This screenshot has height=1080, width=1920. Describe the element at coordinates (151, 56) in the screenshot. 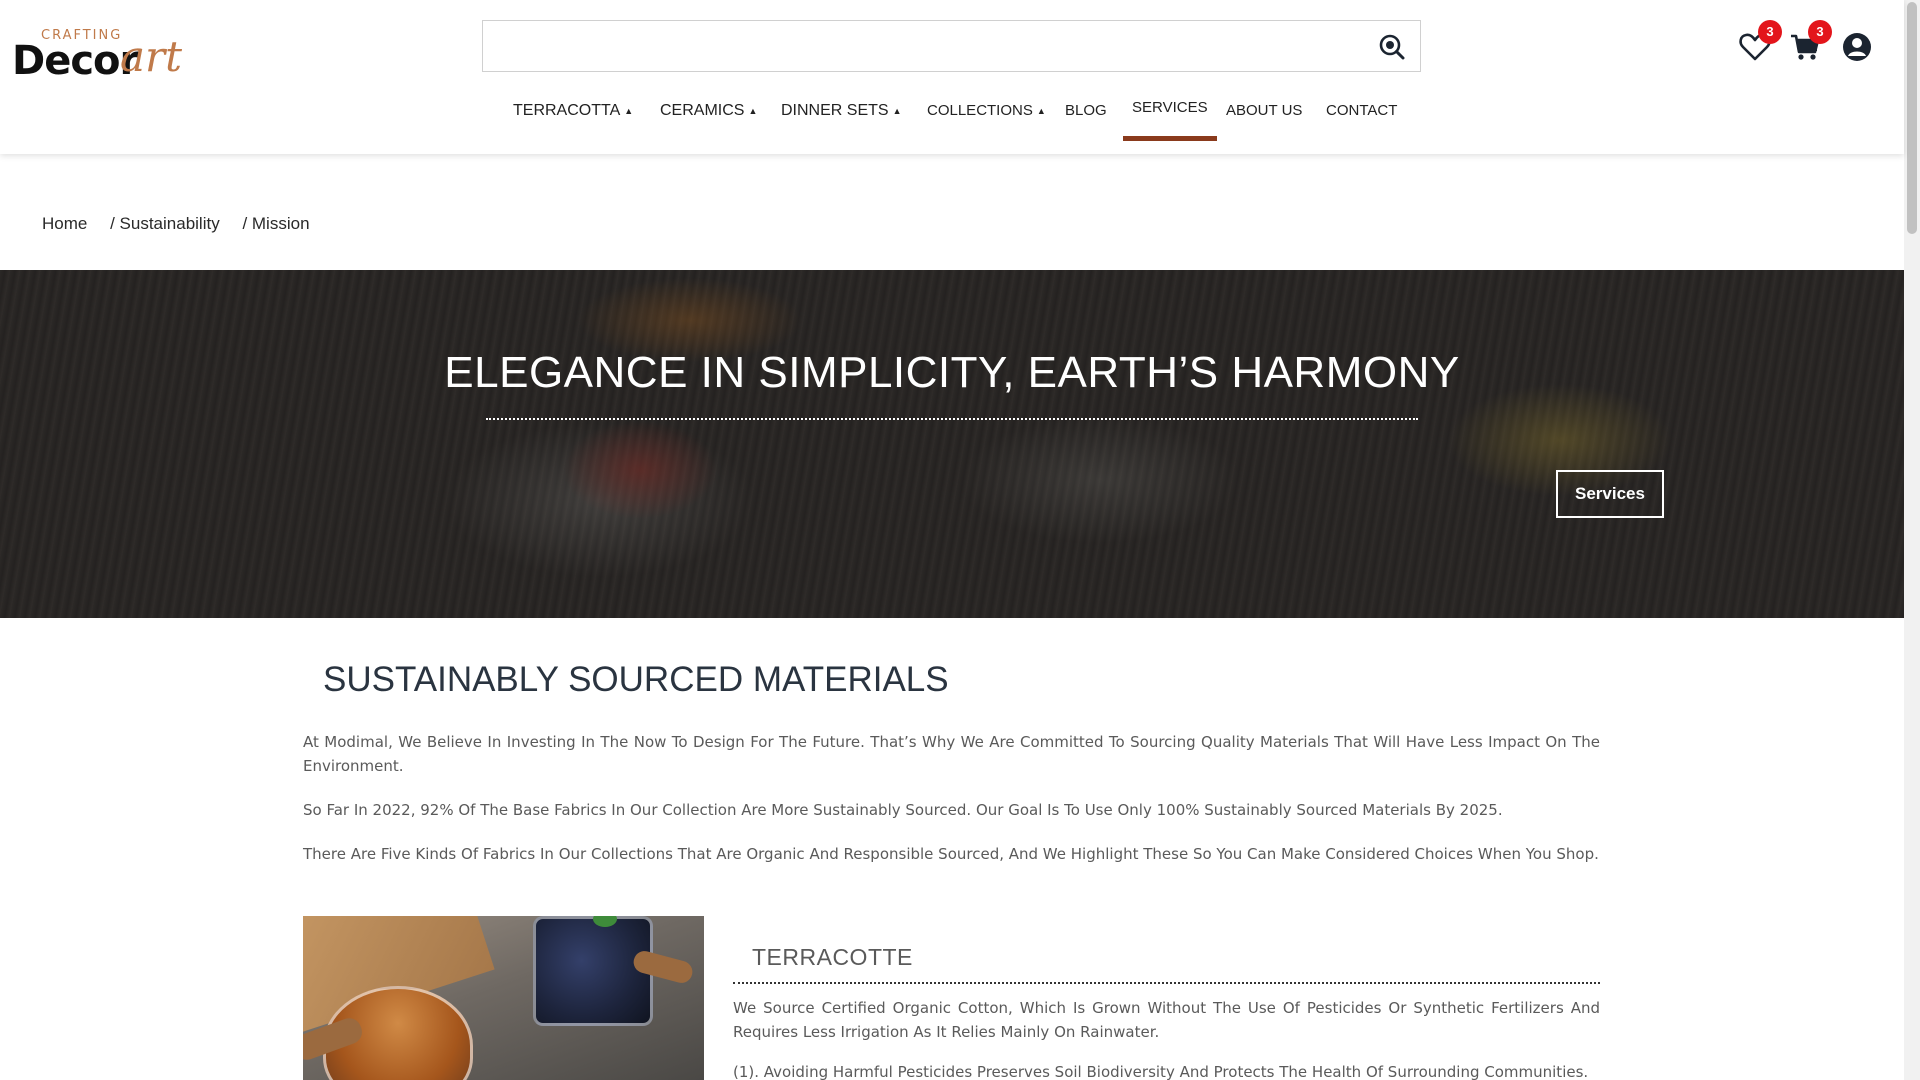

I see `logo-script: art` at that location.